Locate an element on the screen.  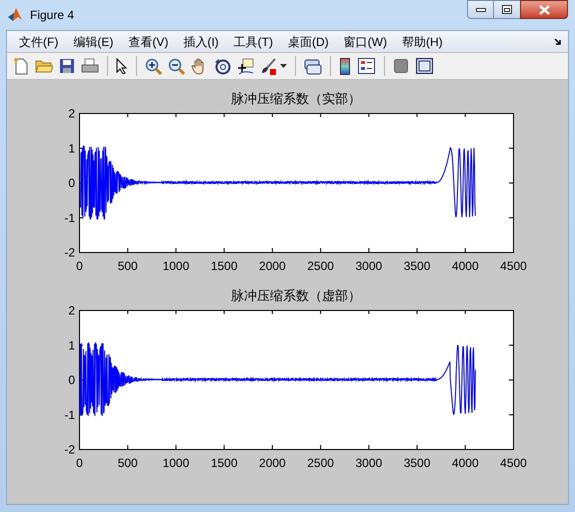
close-icon is located at coordinates (544, 9).